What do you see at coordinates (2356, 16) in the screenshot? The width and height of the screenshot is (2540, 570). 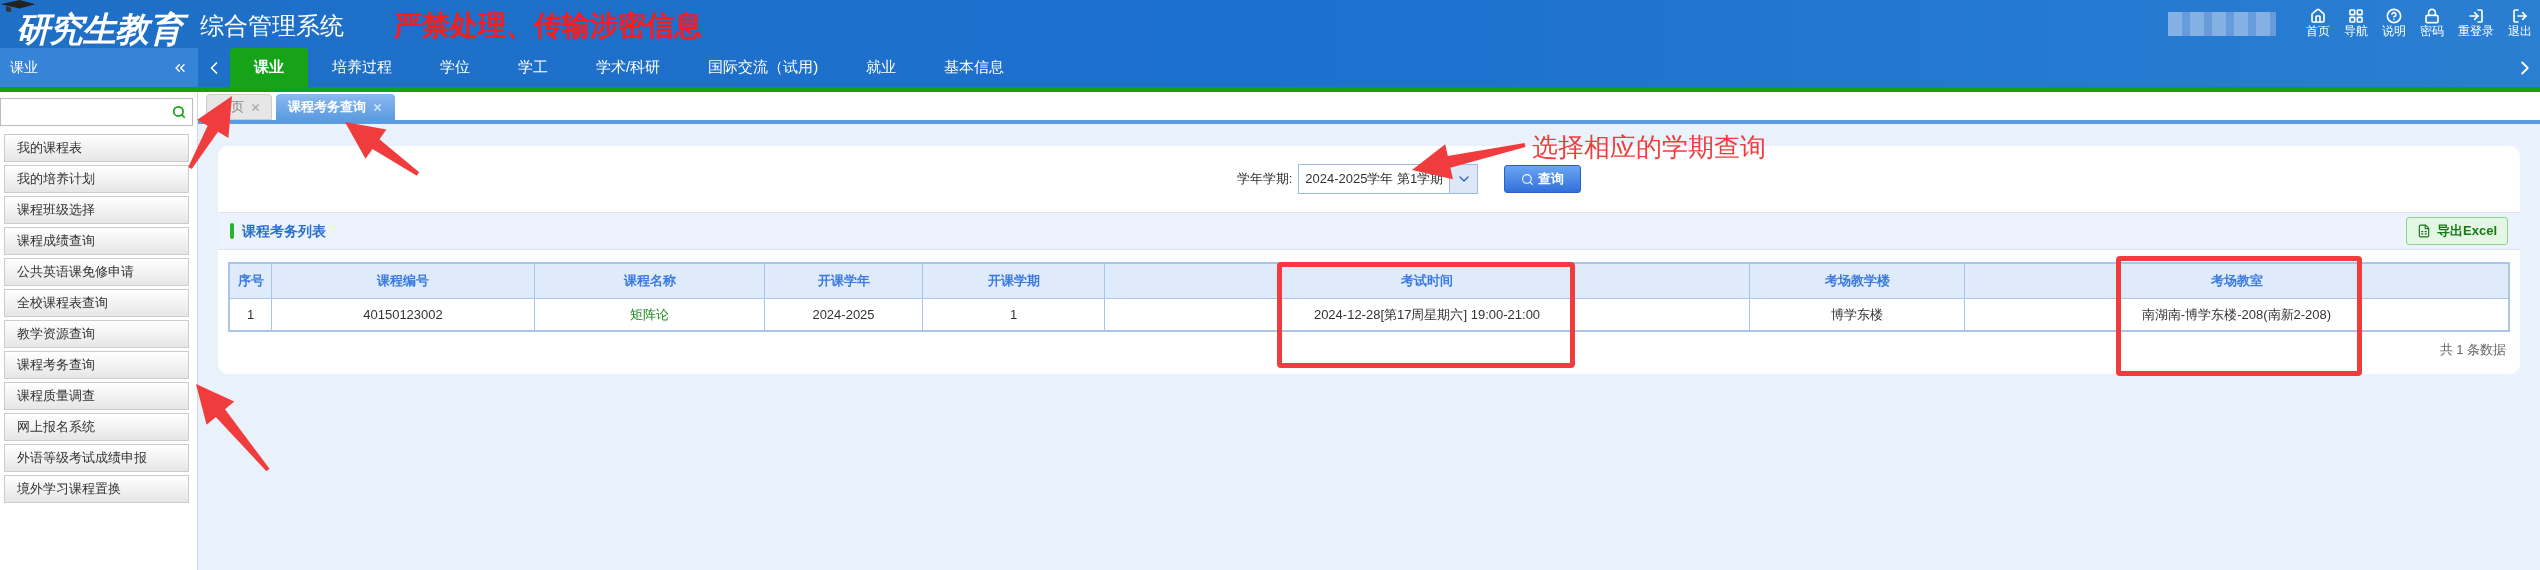 I see `grid-icon` at bounding box center [2356, 16].